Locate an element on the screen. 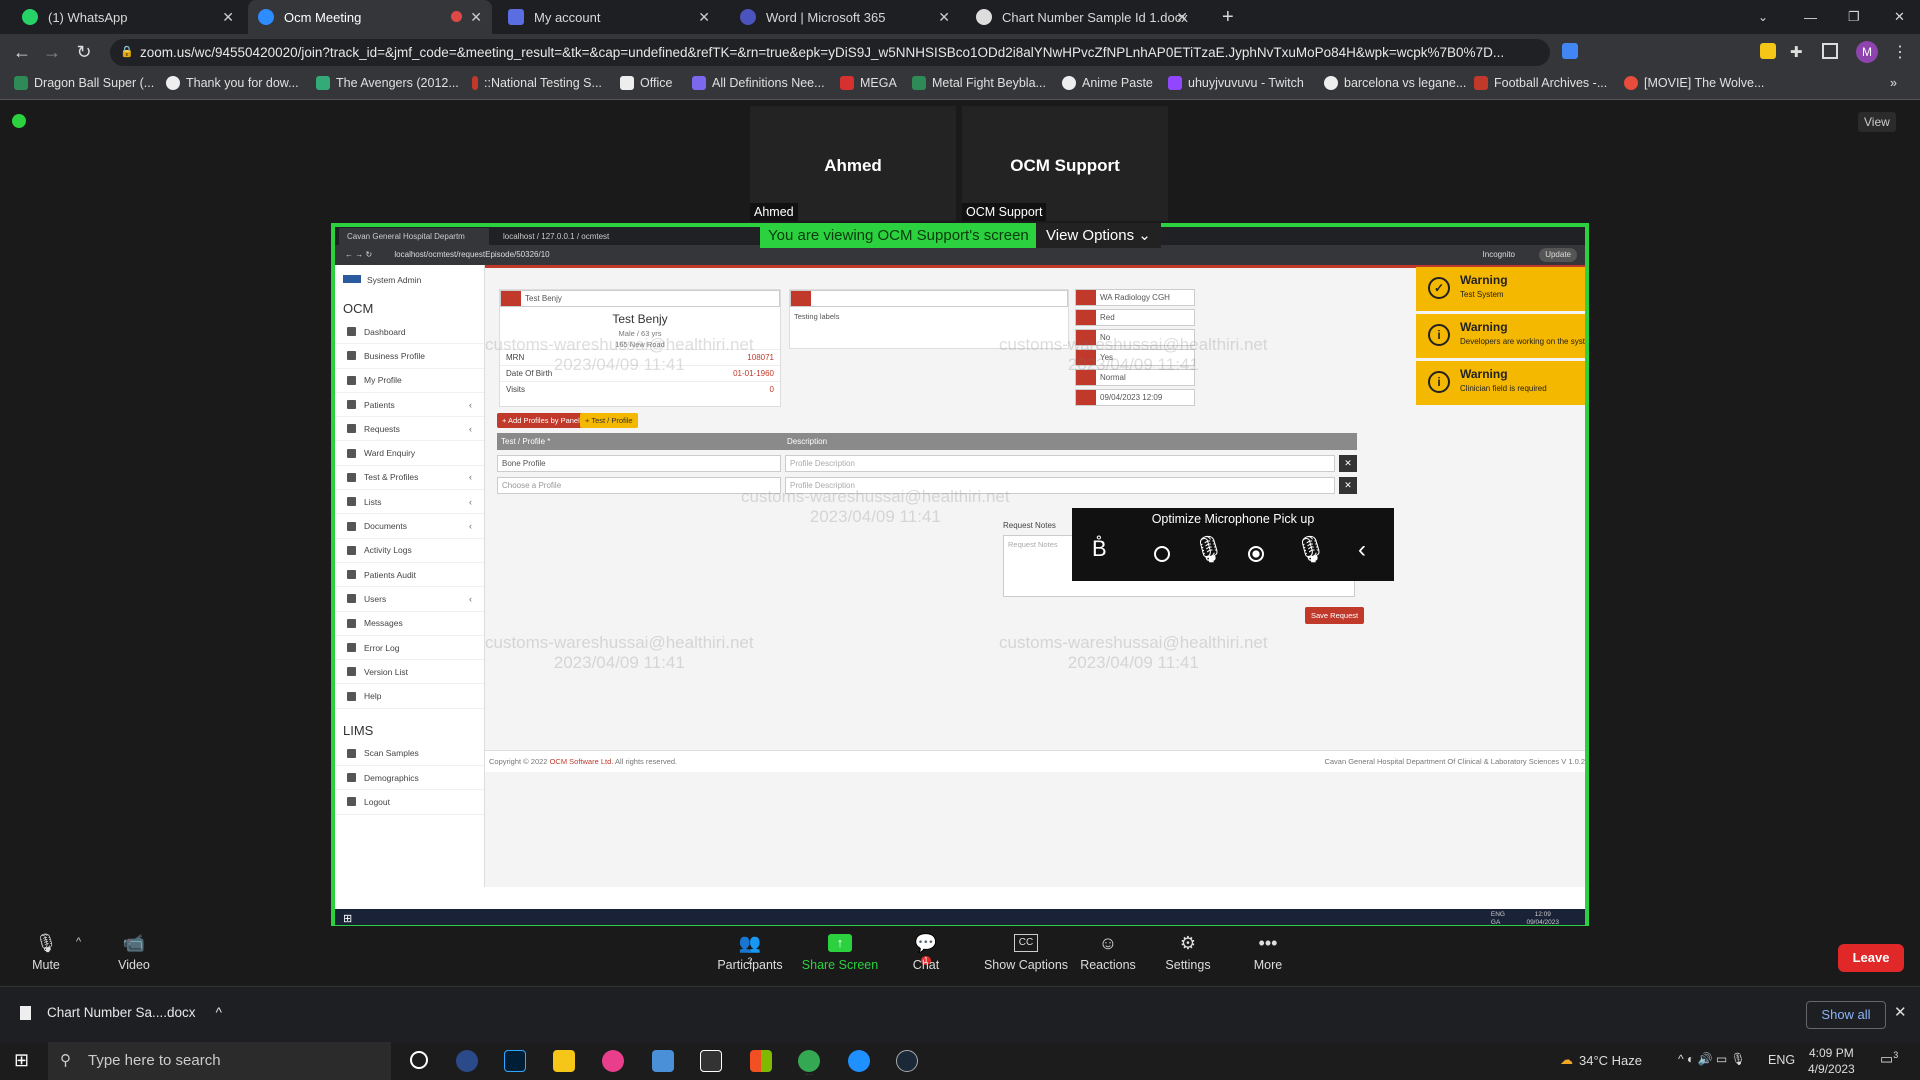  show-all-button: Show all is located at coordinates (1846, 1015).